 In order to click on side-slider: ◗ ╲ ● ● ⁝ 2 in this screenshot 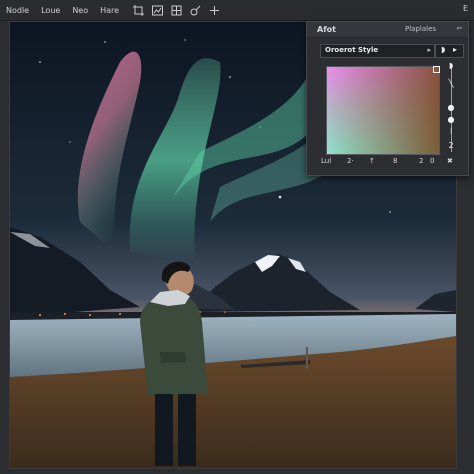, I will do `click(452, 109)`.